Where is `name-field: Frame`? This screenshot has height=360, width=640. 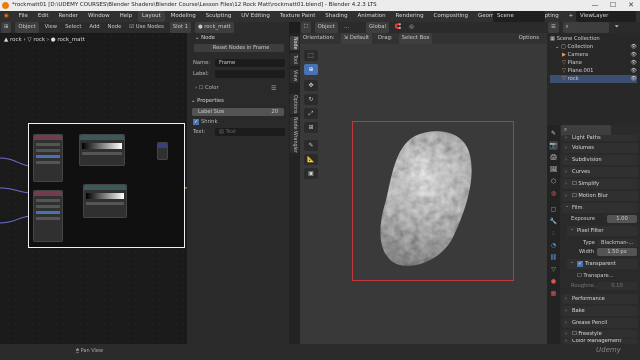
name-field: Frame is located at coordinates (250, 63).